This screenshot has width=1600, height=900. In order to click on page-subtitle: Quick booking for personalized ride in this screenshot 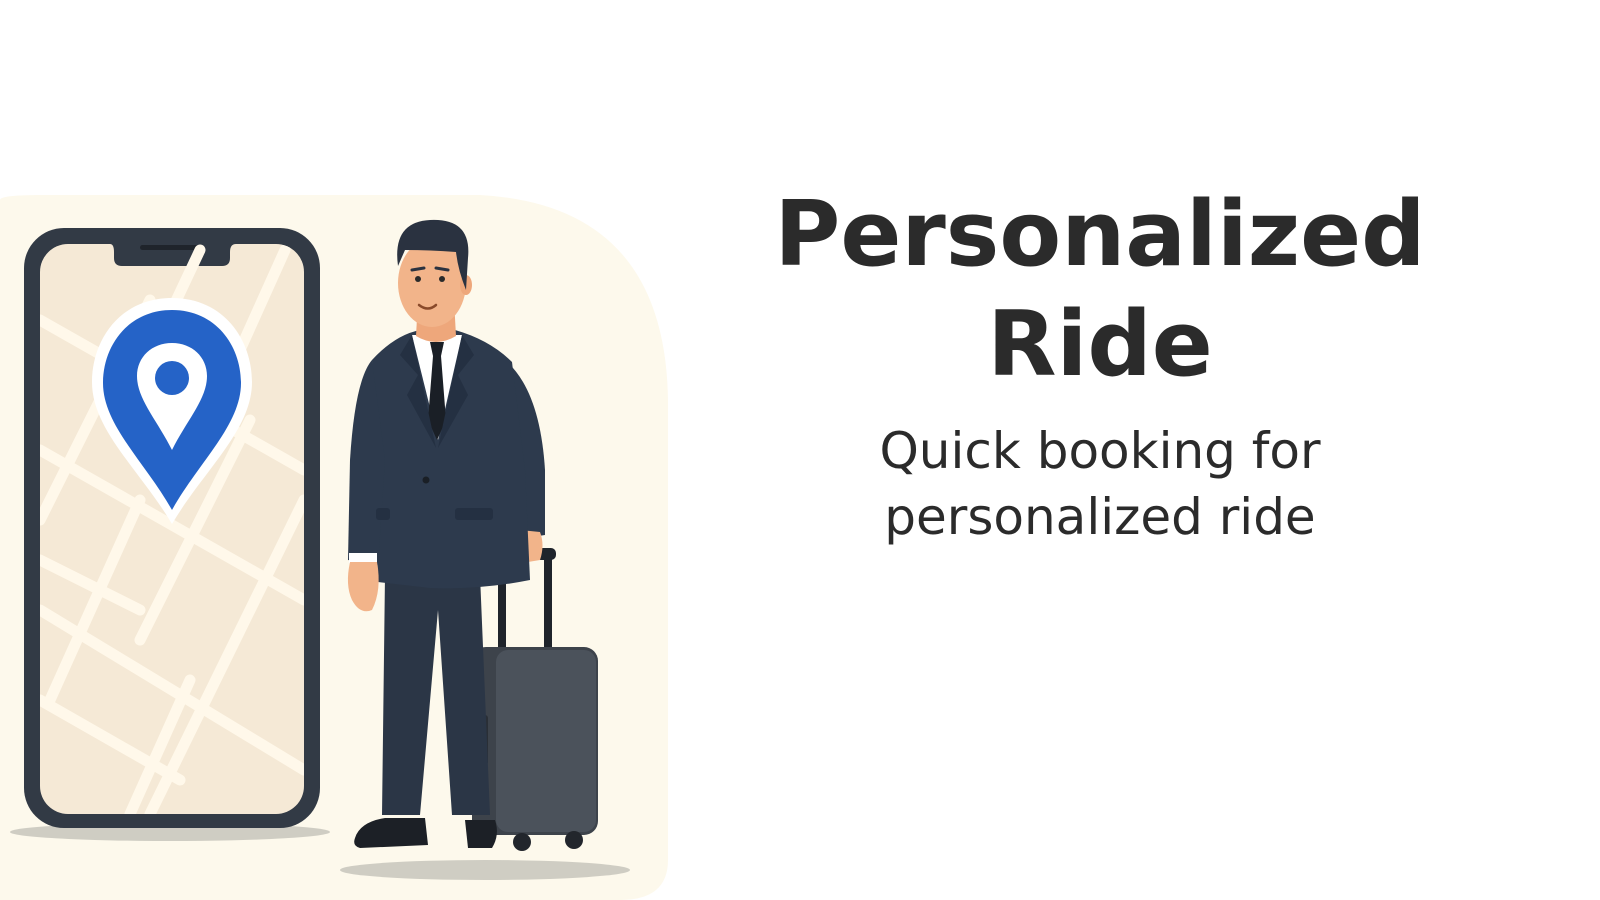, I will do `click(1100, 484)`.